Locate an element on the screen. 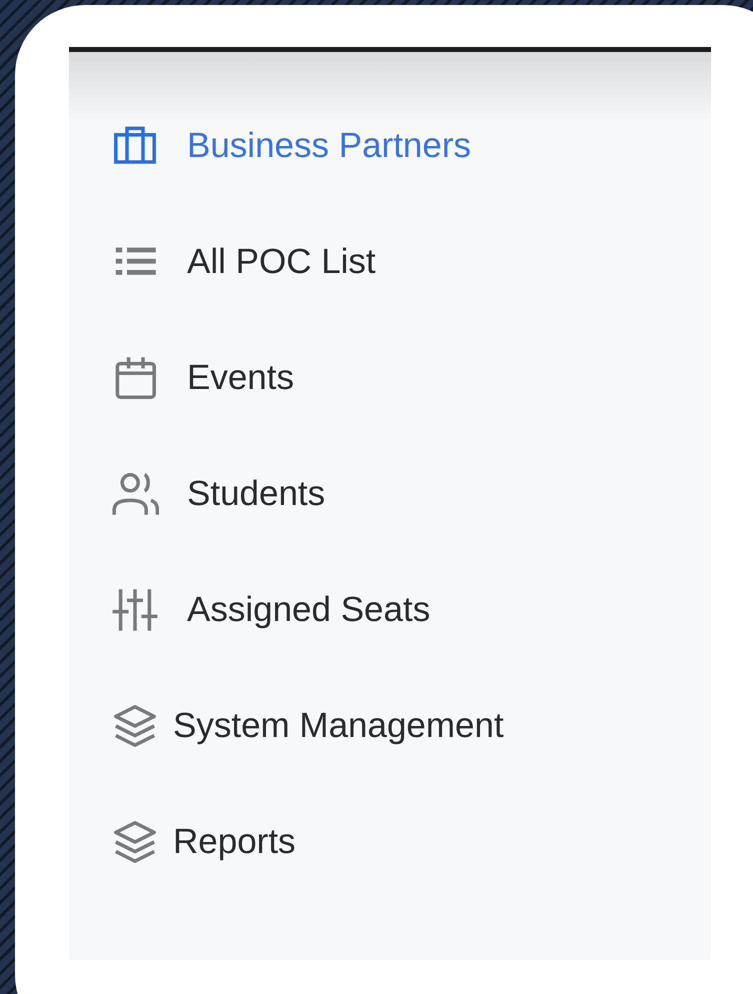 The width and height of the screenshot is (753, 994). sidebar-item: Business Partners is located at coordinates (390, 145).